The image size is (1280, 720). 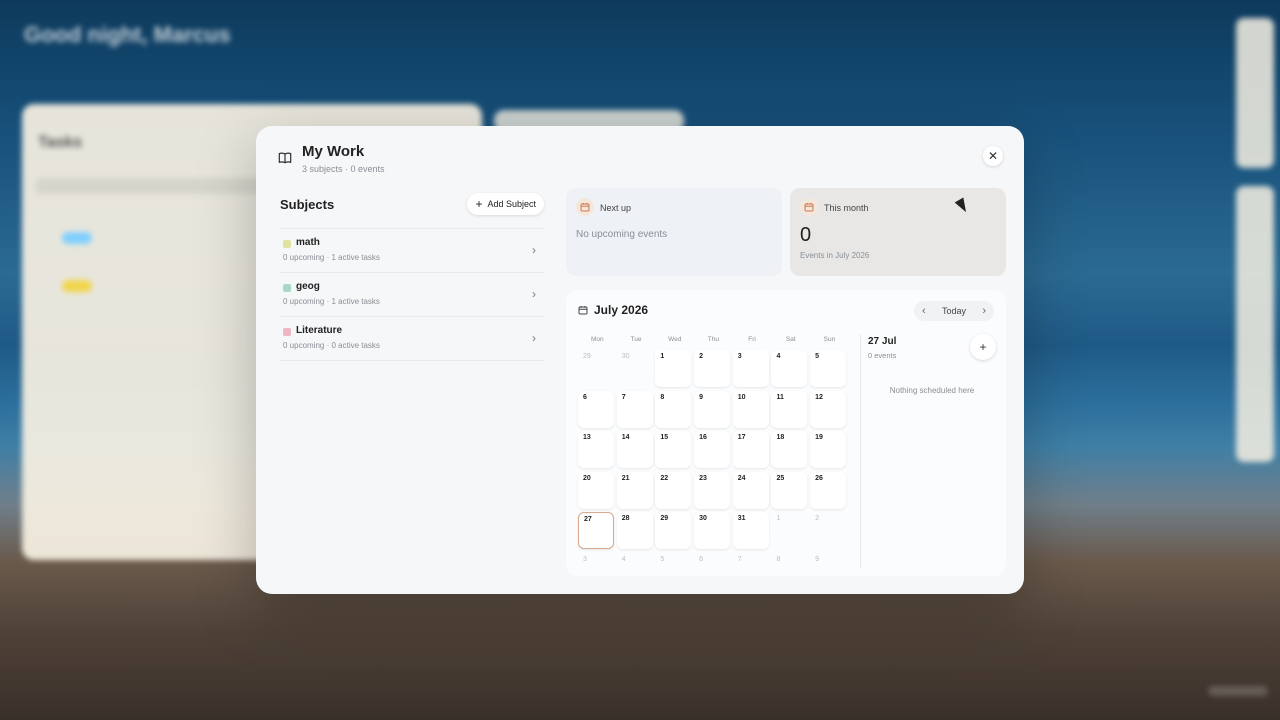 What do you see at coordinates (751, 565) in the screenshot?
I see `calendar-day-outside: 7` at bounding box center [751, 565].